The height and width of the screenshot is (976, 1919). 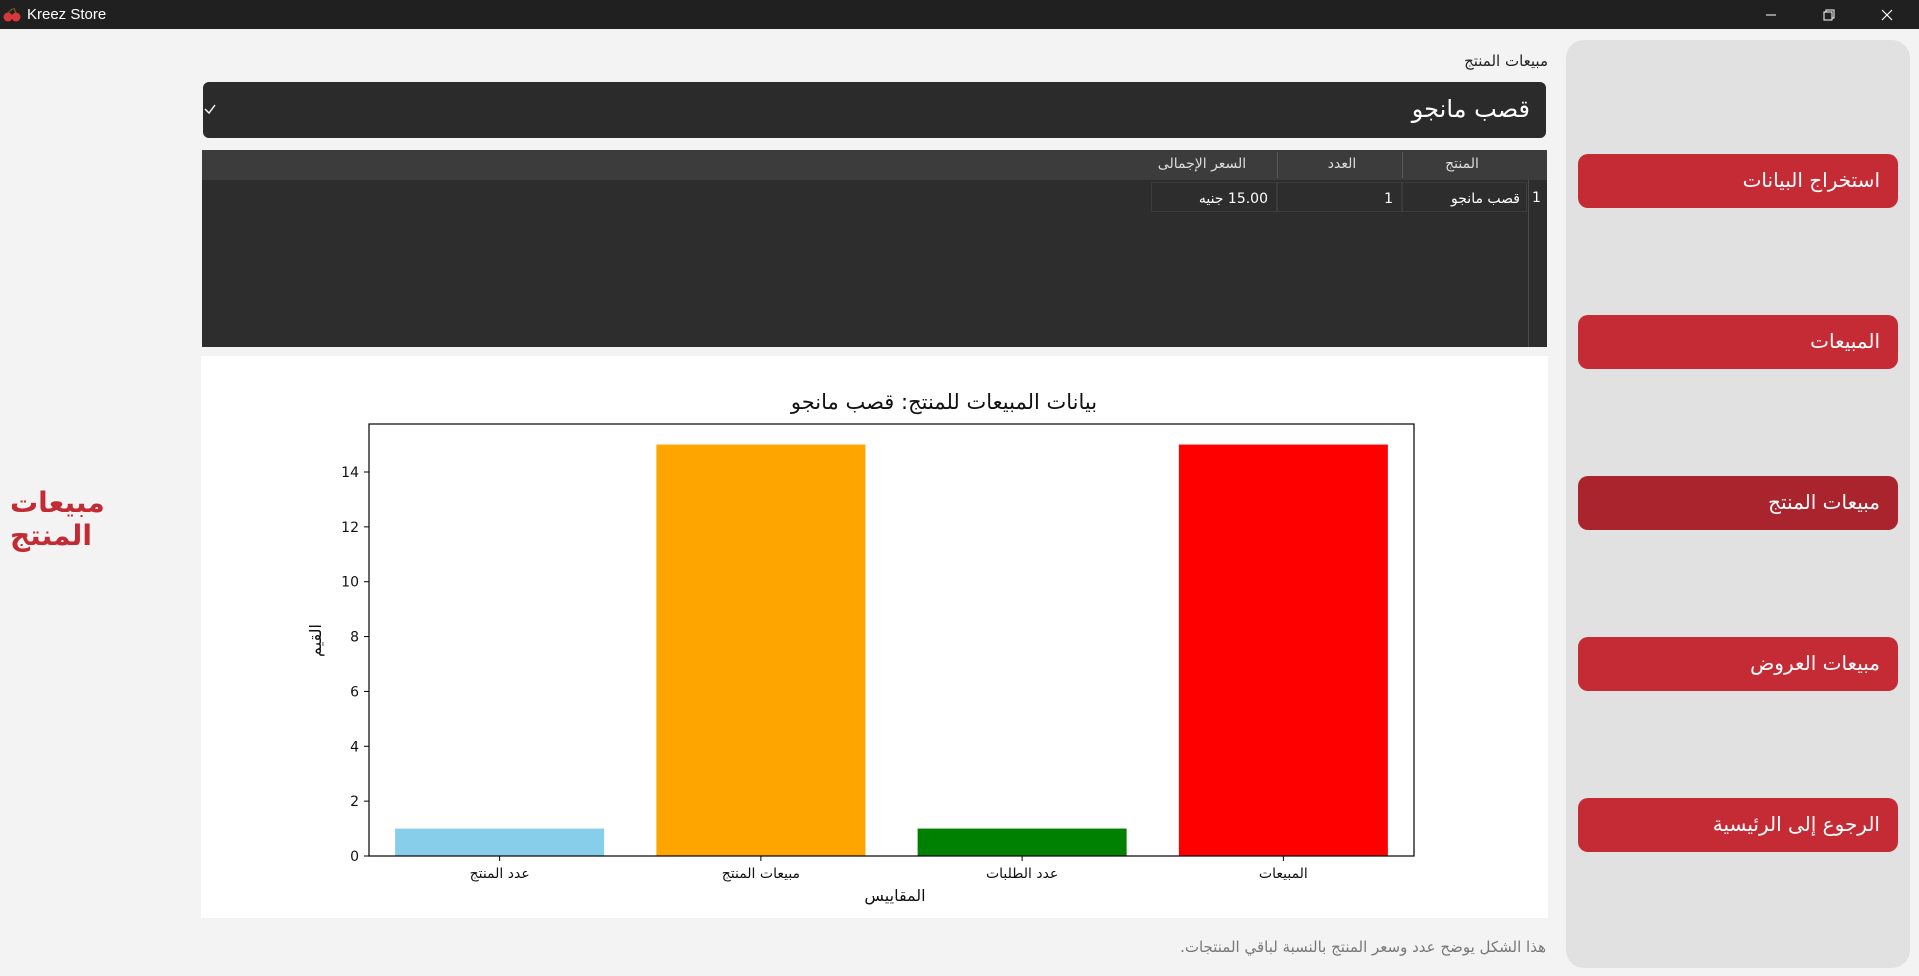 I want to click on table-header: المنتج العدد السعر الإجمالى, so click(x=874, y=165).